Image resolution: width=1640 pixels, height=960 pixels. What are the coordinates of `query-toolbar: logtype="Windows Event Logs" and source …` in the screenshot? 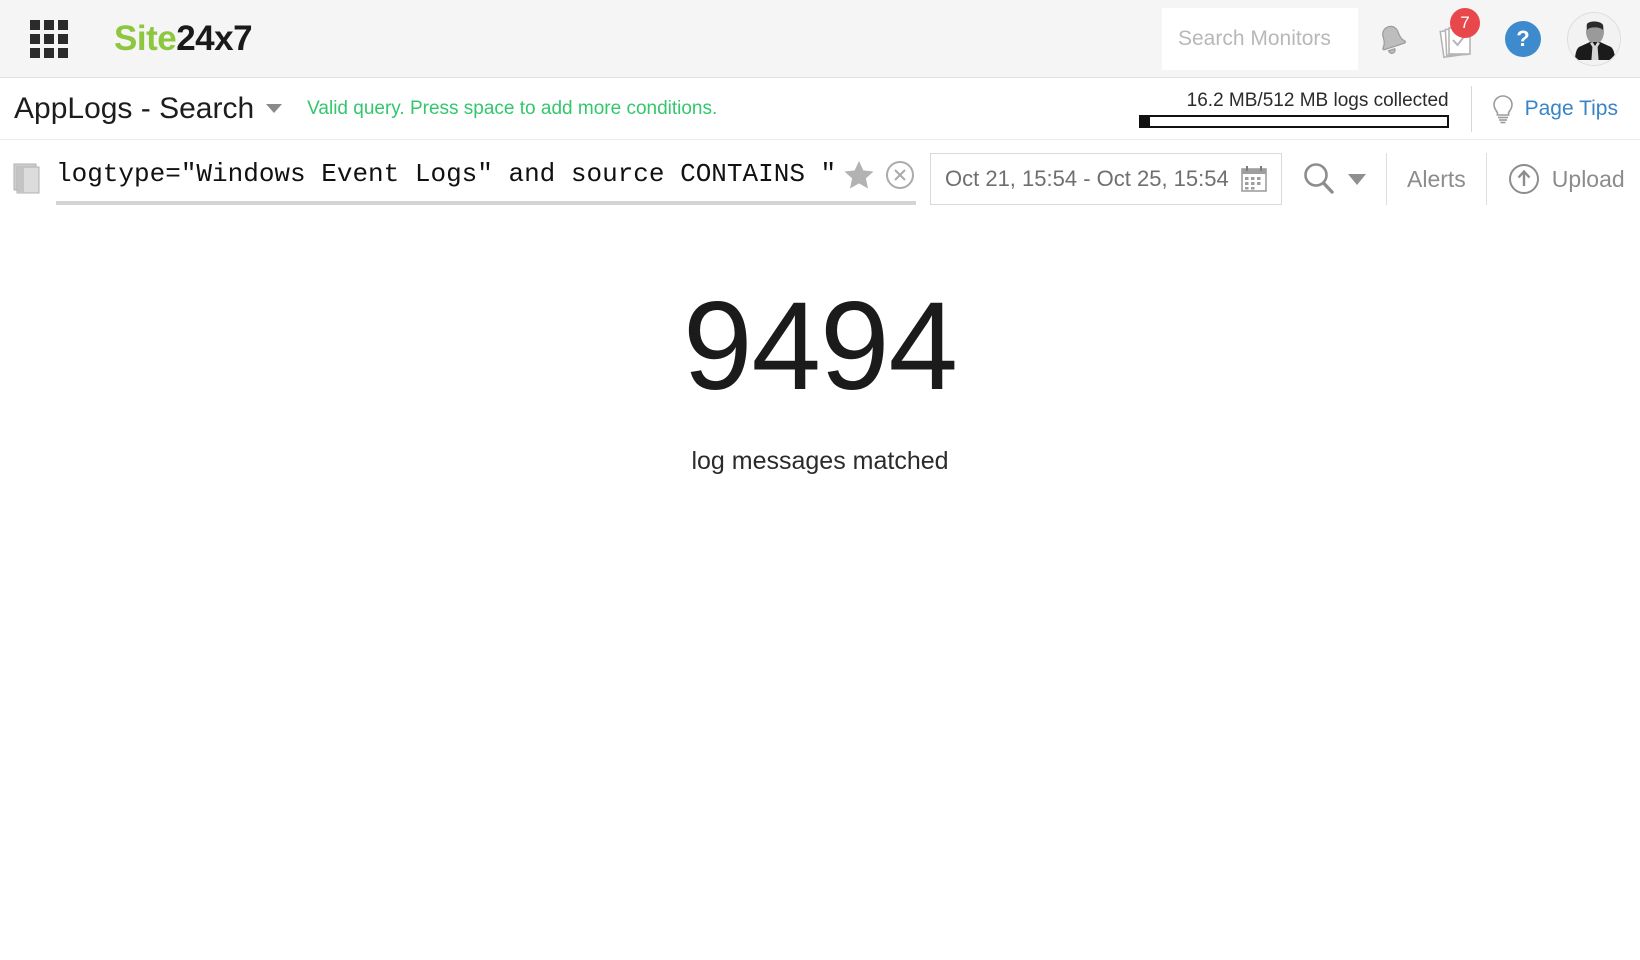 It's located at (820, 179).